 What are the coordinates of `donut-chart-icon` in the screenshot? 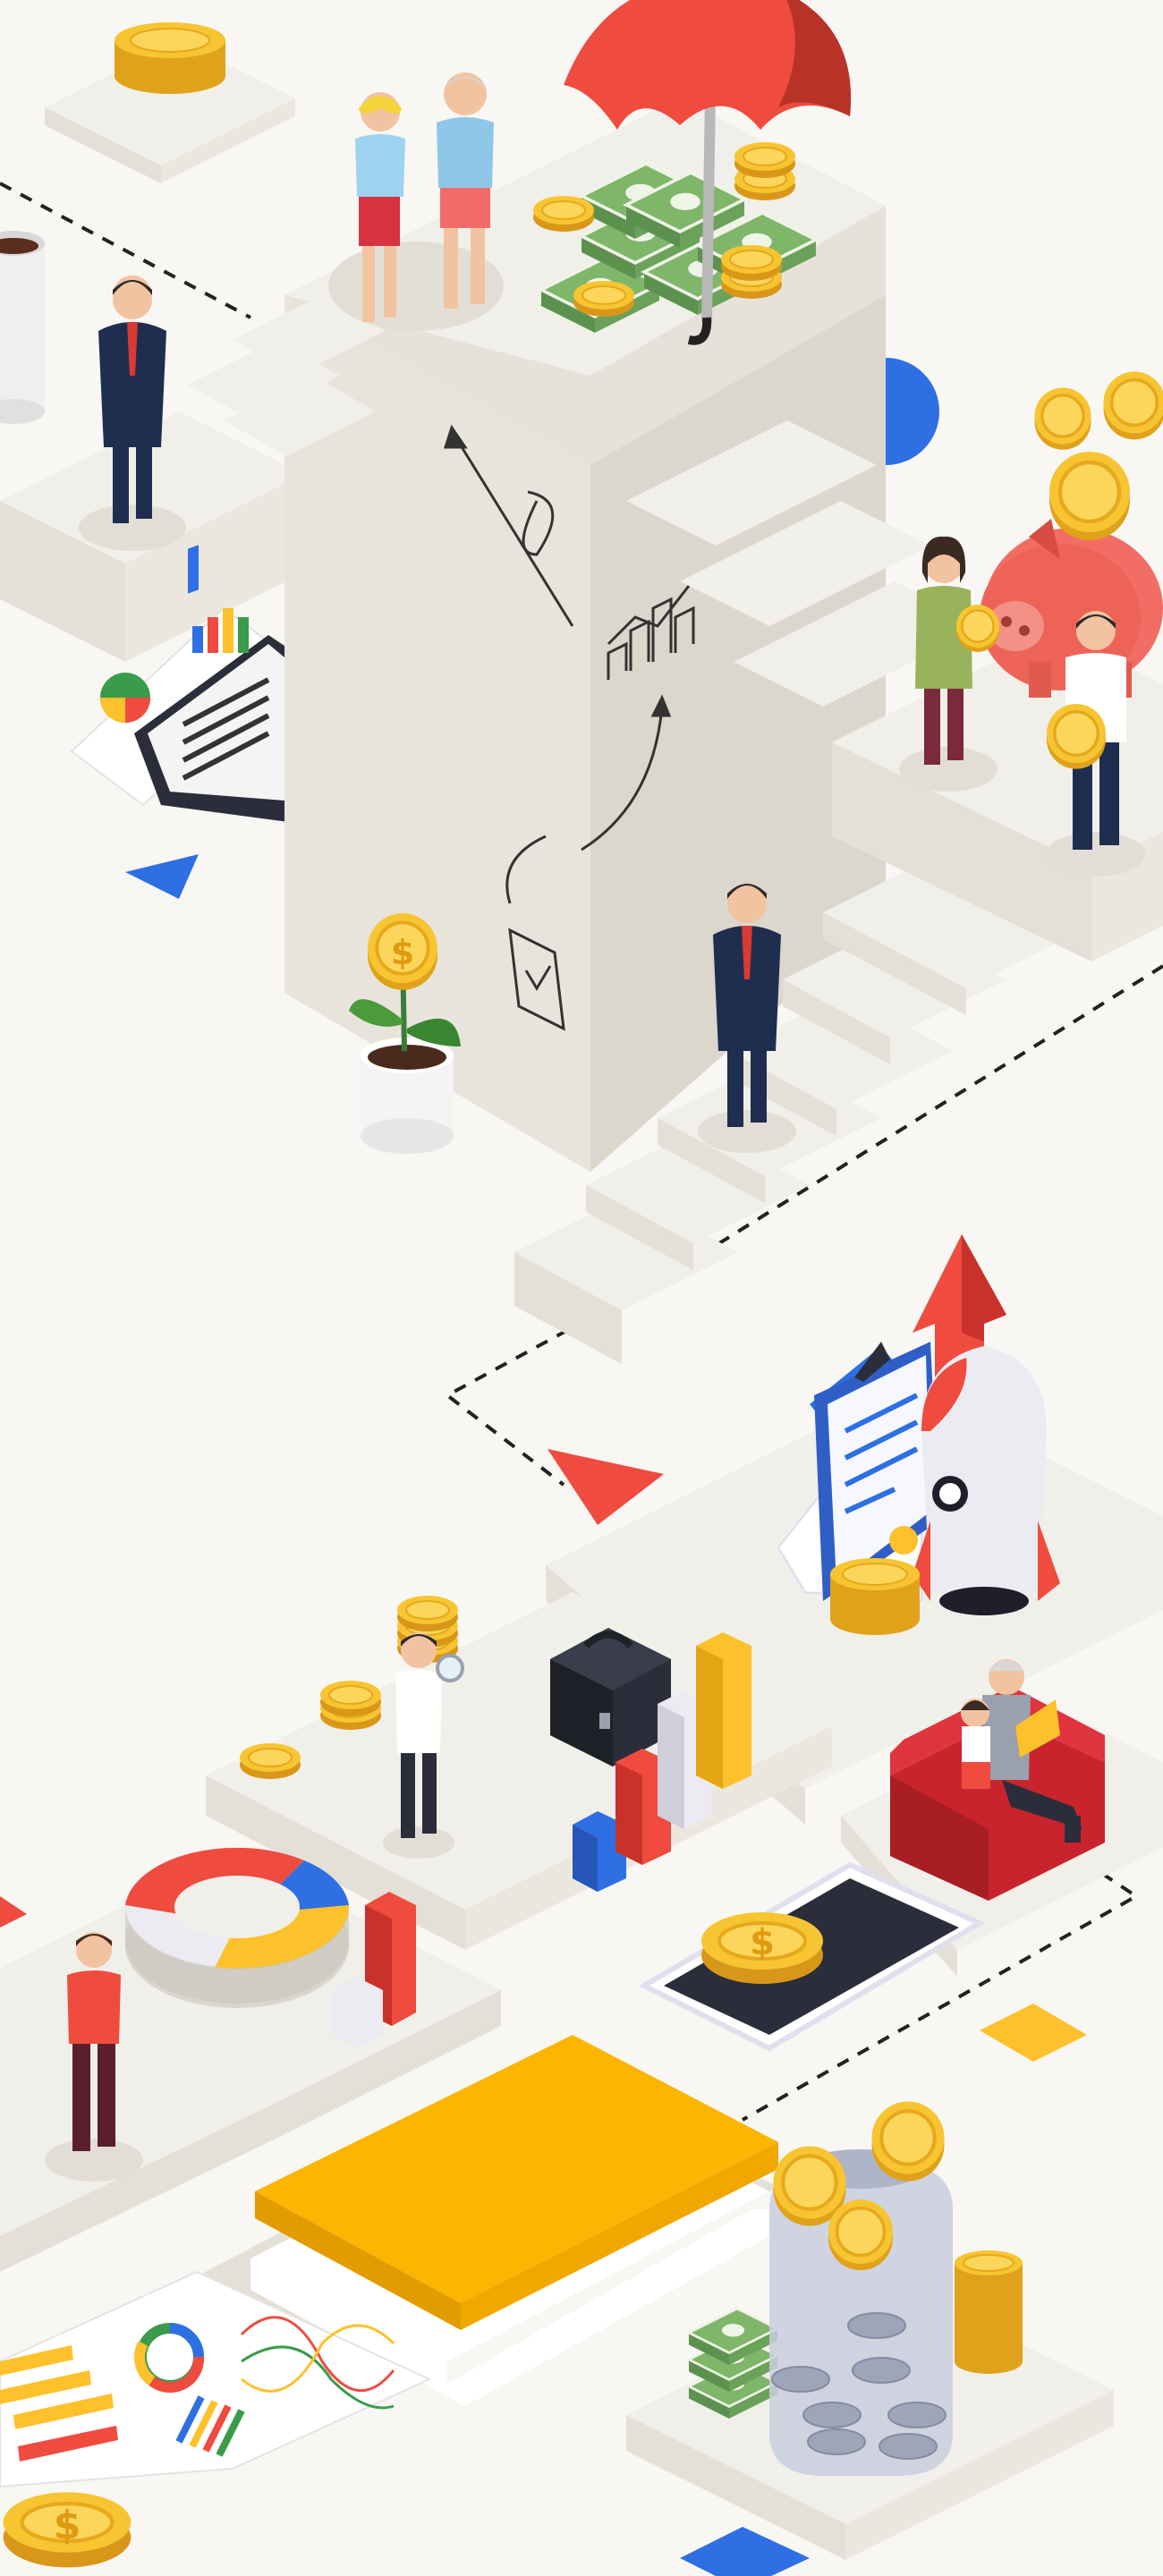 It's located at (237, 1927).